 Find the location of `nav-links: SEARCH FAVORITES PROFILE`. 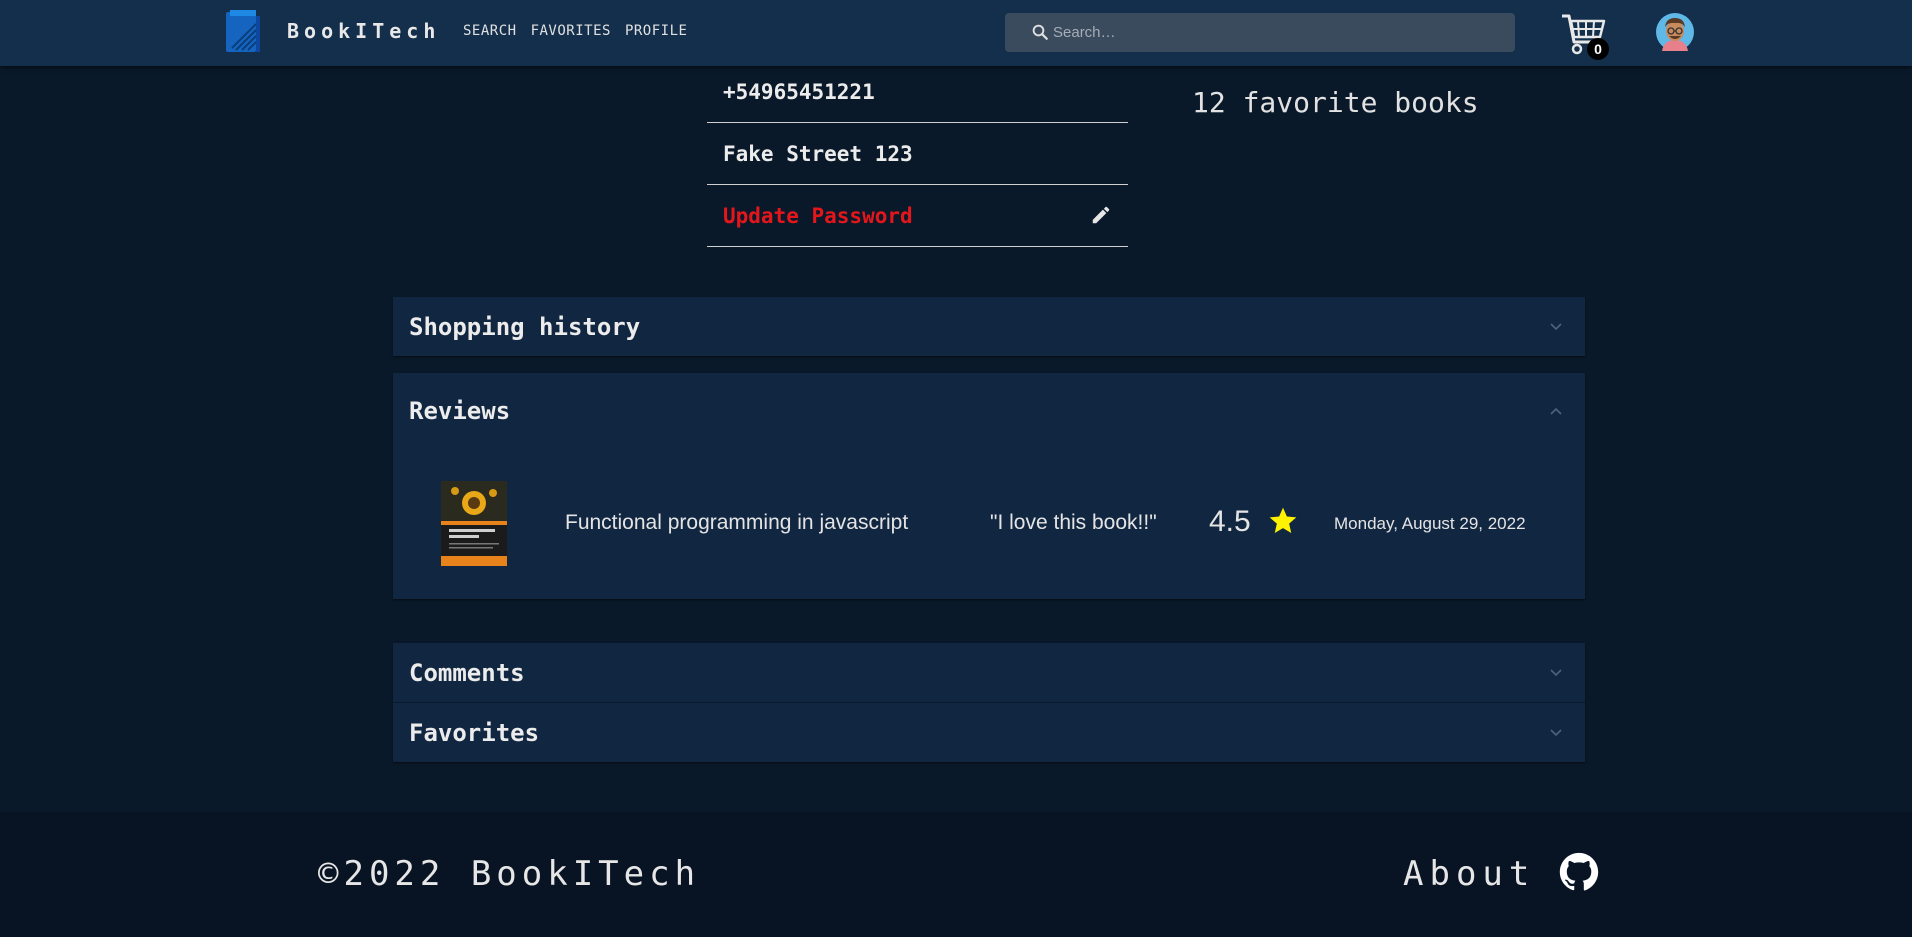

nav-links: SEARCH FAVORITES PROFILE is located at coordinates (575, 31).